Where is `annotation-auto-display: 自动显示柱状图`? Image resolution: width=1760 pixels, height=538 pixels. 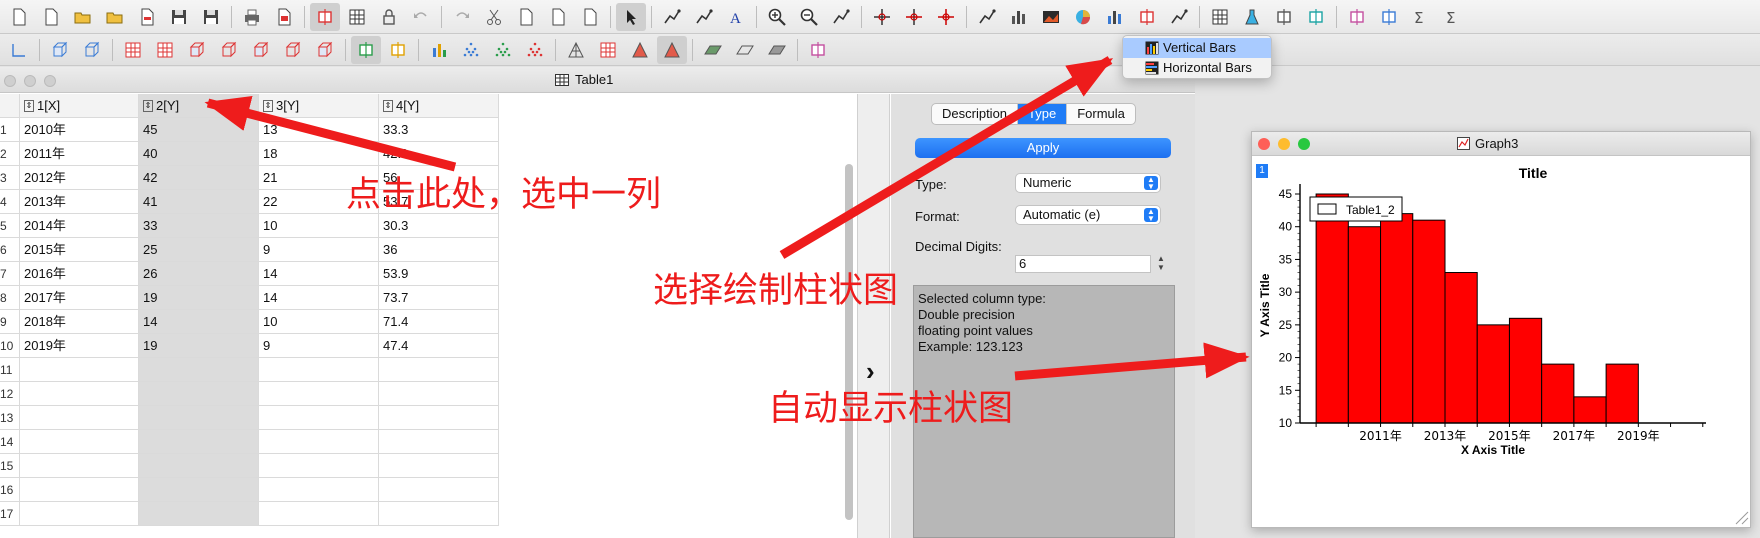
annotation-auto-display: 自动显示柱状图 is located at coordinates (891, 409).